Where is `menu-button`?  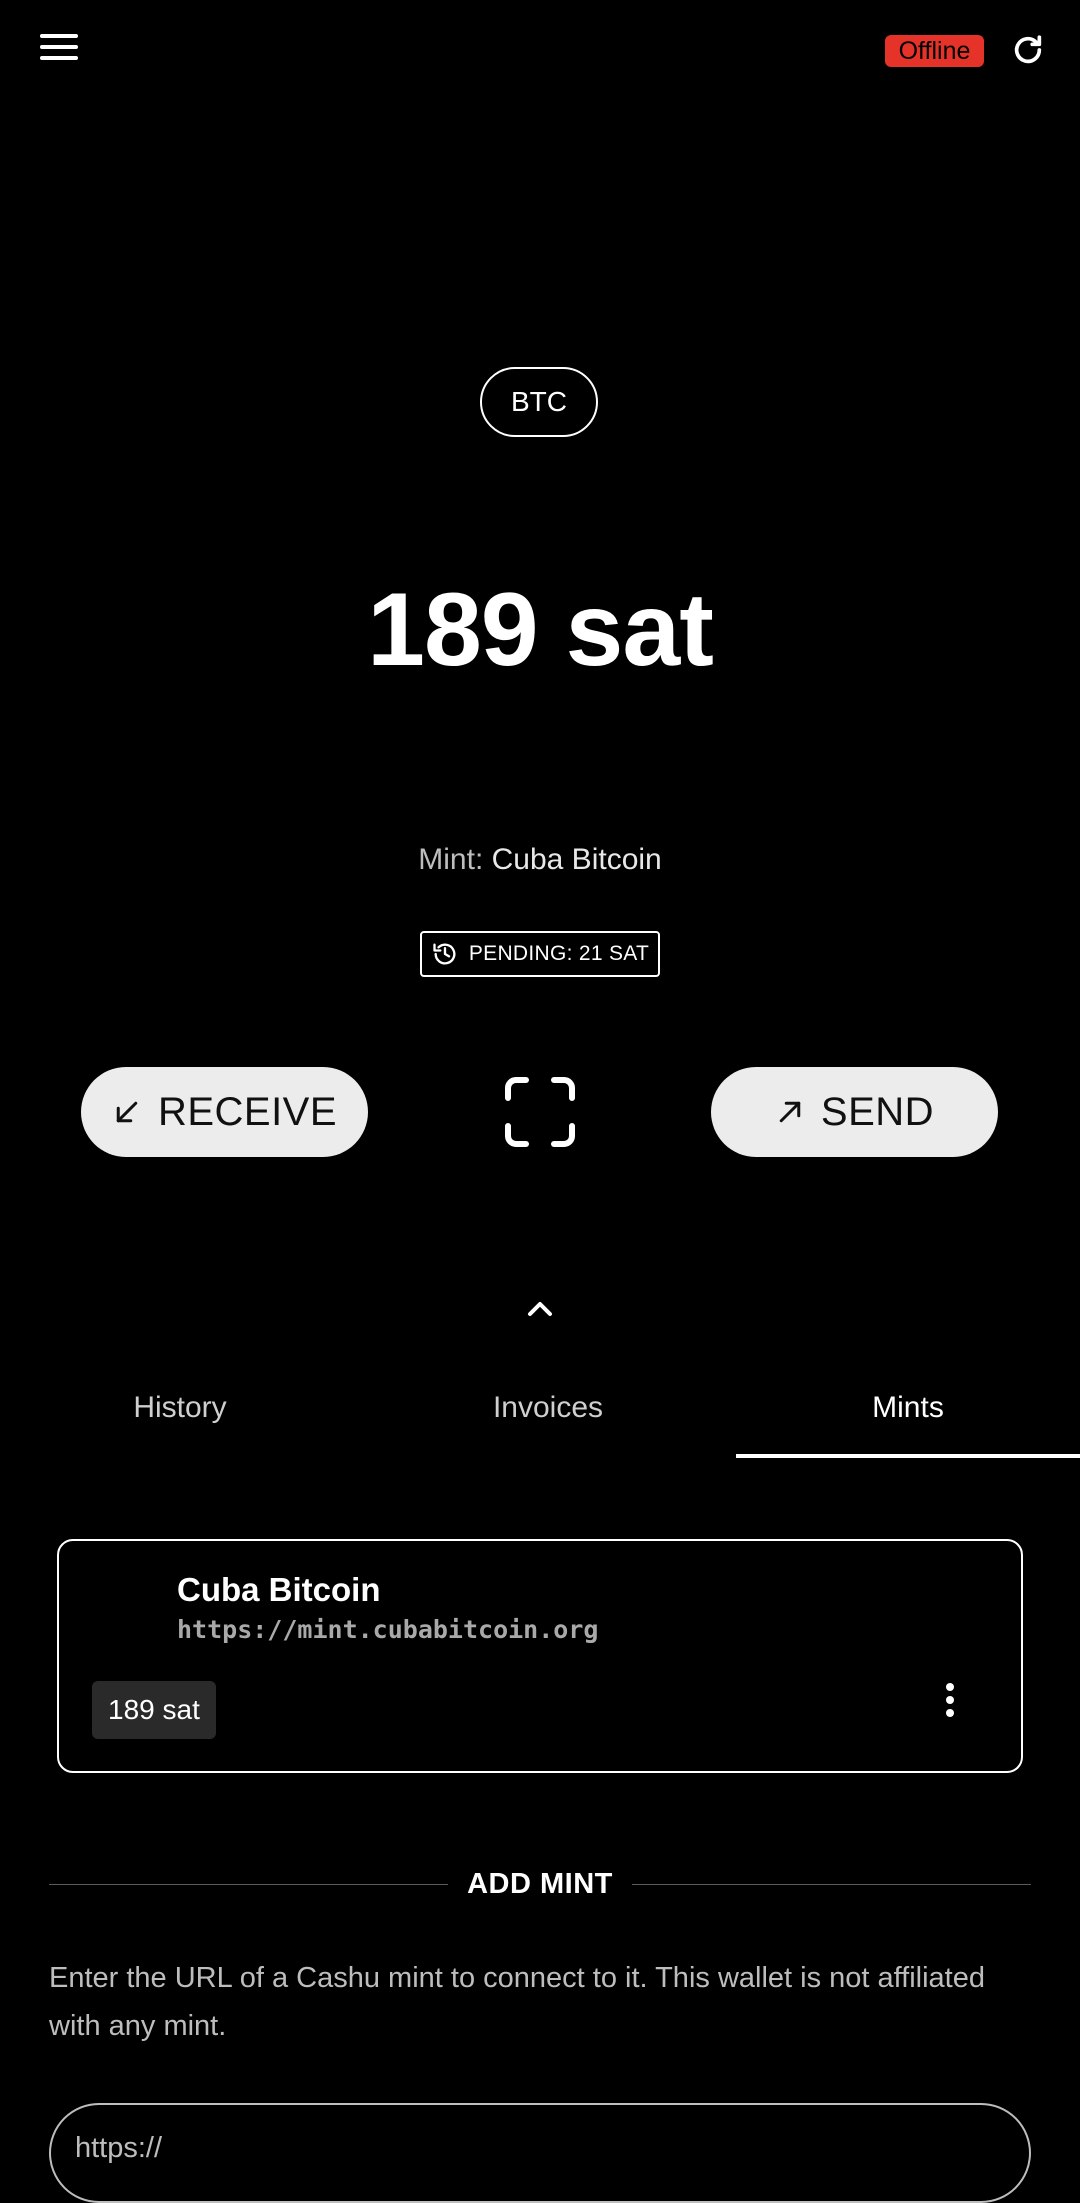 menu-button is located at coordinates (59, 49).